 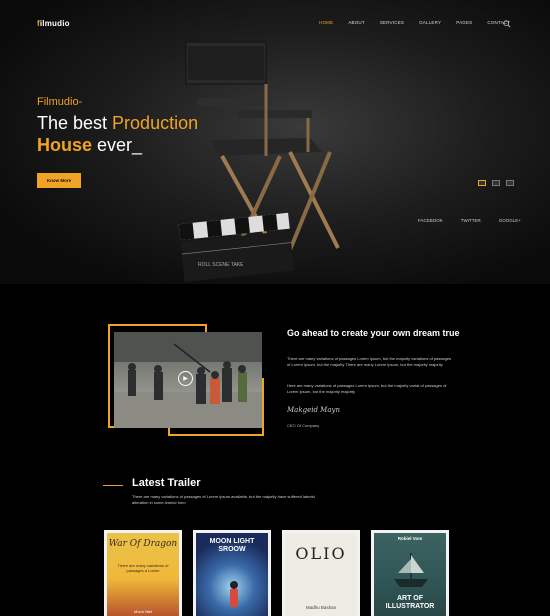 What do you see at coordinates (464, 22) in the screenshot?
I see `nav-pages: PAGES` at bounding box center [464, 22].